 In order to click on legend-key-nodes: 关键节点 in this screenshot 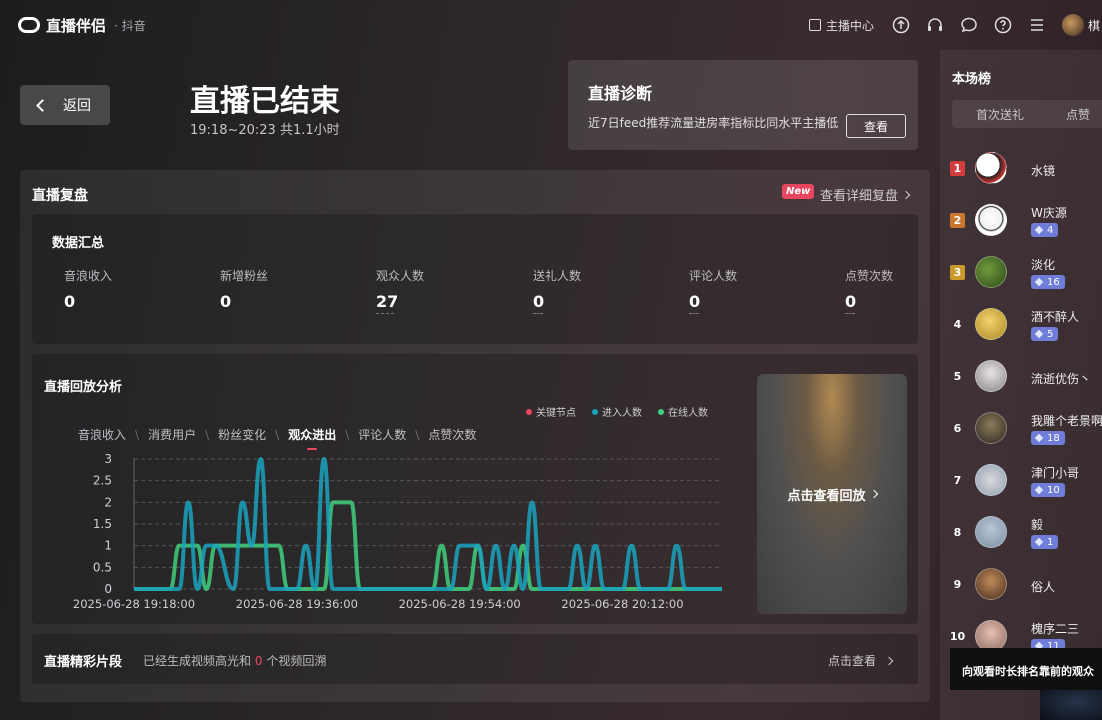, I will do `click(551, 411)`.